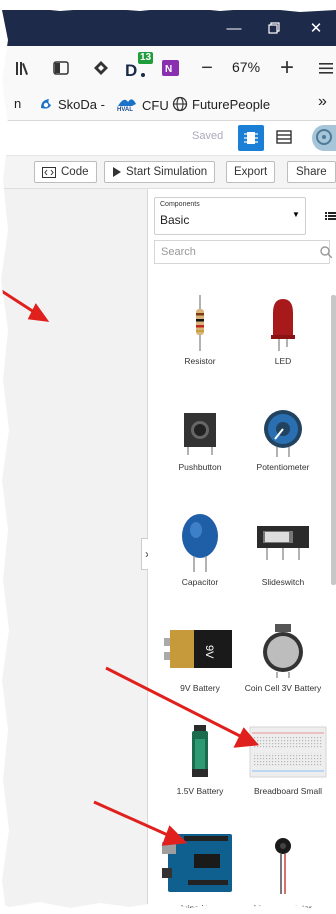 This screenshot has height=914, width=336. I want to click on torn-edge-decoration, so click(4, 456).